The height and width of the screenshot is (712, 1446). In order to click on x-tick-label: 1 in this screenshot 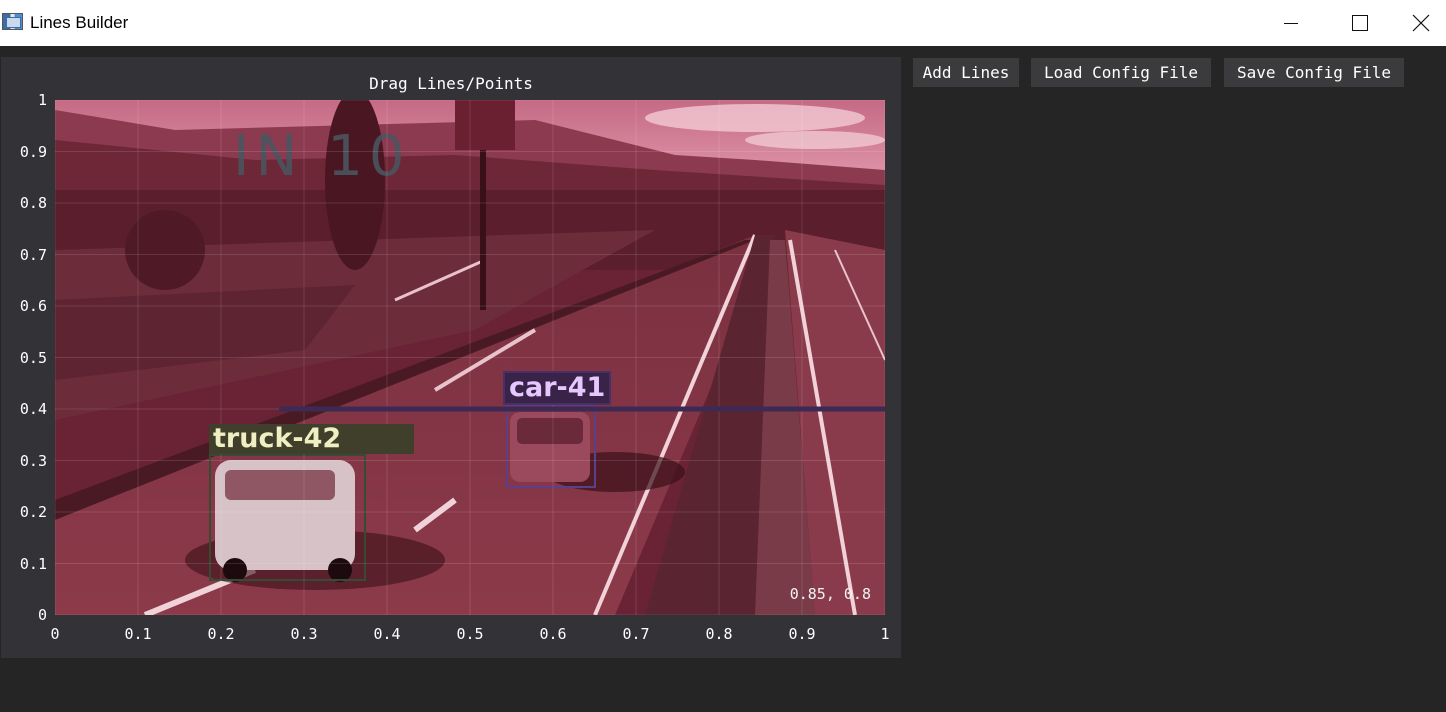, I will do `click(885, 634)`.